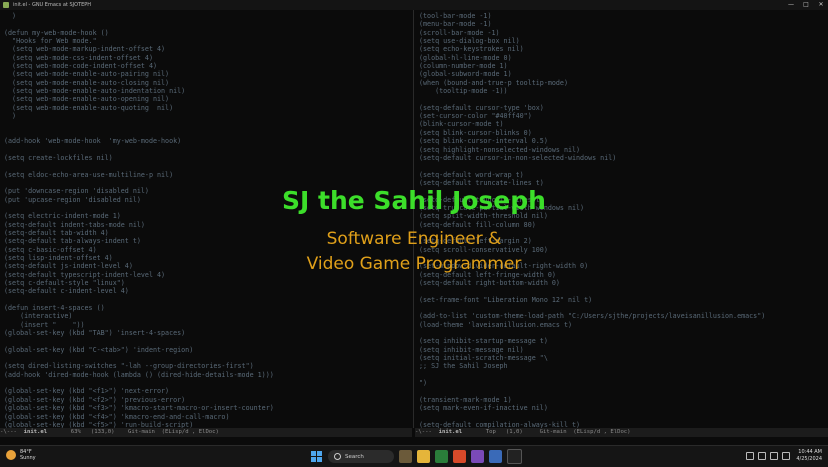 The width and height of the screenshot is (828, 467). What do you see at coordinates (74, 224) in the screenshot?
I see `code-line: (setq-default indent-tabs-mode nil)` at bounding box center [74, 224].